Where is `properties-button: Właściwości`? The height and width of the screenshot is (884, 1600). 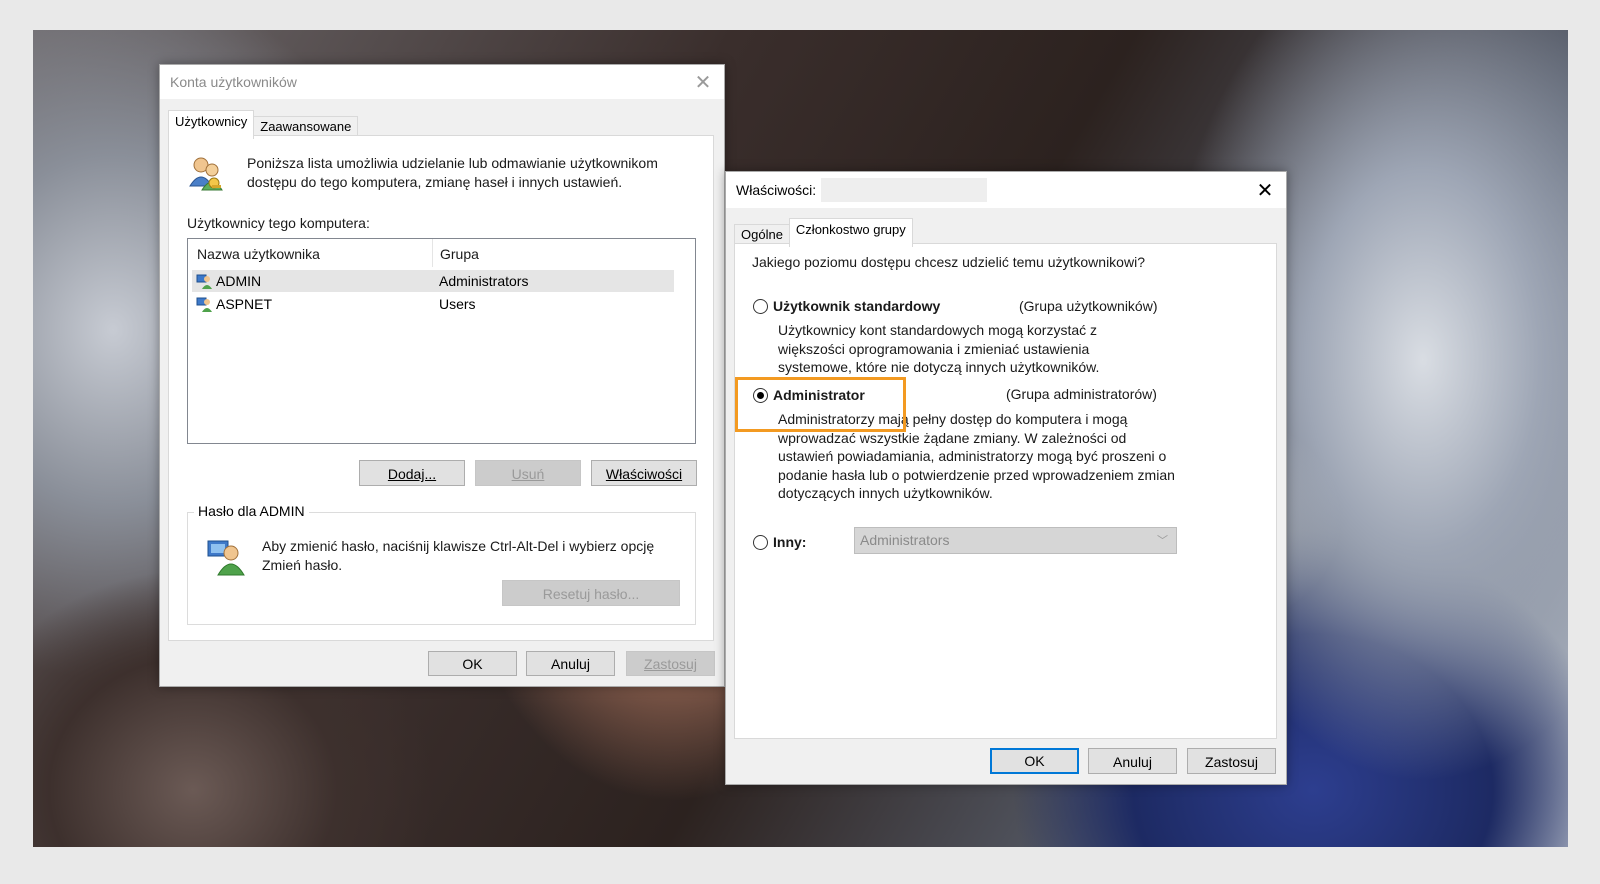 properties-button: Właściwości is located at coordinates (644, 473).